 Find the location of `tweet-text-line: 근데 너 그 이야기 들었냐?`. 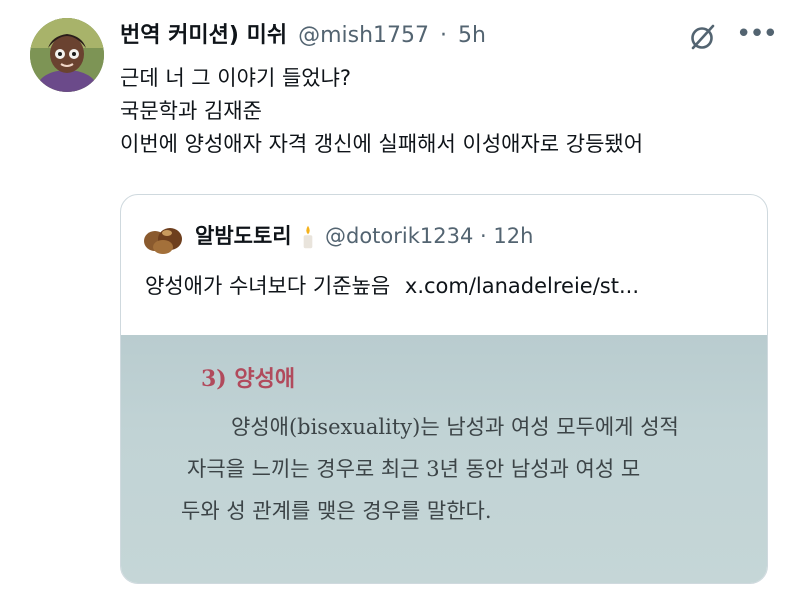

tweet-text-line: 근데 너 그 이야기 들었냐? is located at coordinates (236, 78).